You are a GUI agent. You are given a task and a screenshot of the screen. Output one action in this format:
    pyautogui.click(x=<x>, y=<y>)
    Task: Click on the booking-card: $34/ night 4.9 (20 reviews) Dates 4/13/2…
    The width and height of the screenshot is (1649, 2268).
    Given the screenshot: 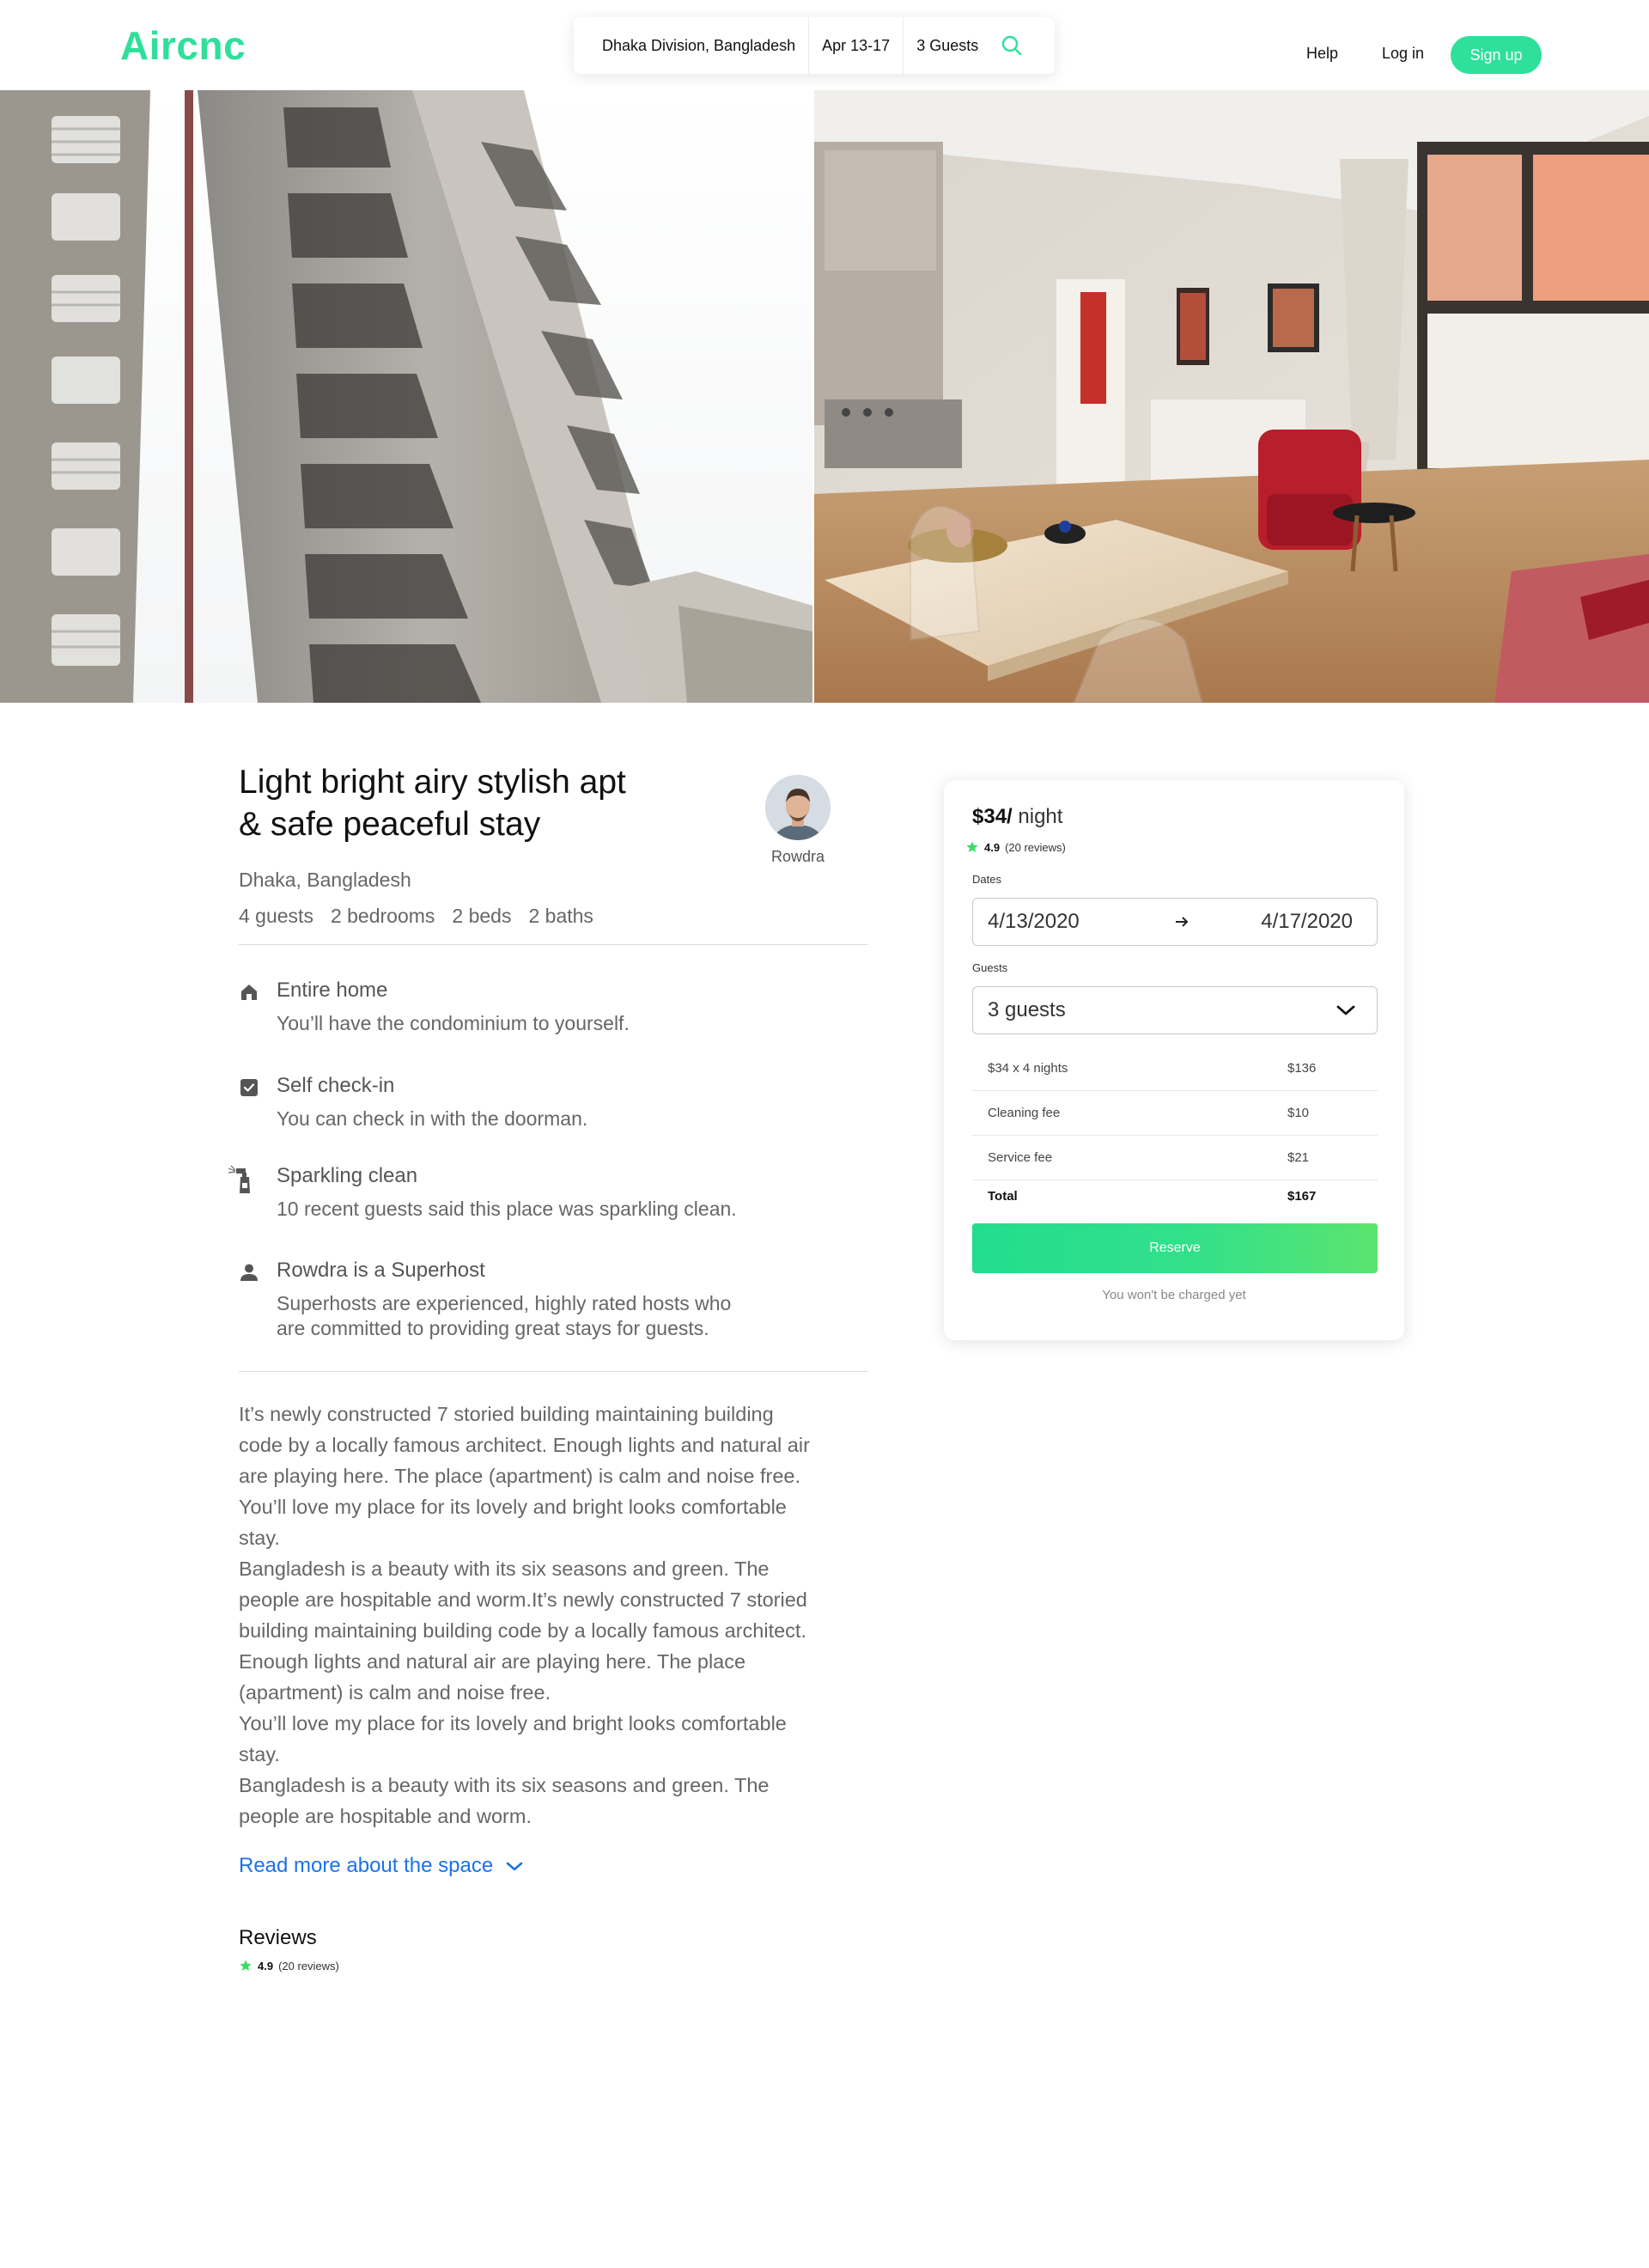 What is the action you would take?
    pyautogui.click(x=1174, y=1060)
    